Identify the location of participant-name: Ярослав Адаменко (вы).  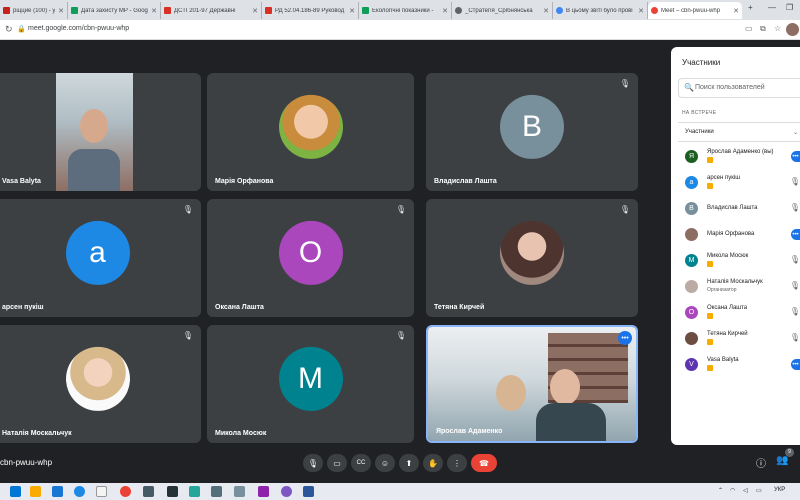
(740, 152).